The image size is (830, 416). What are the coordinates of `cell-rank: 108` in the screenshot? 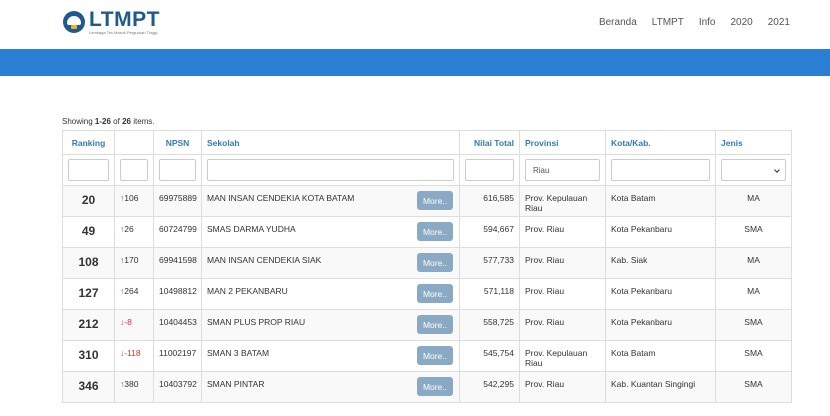 It's located at (88, 263).